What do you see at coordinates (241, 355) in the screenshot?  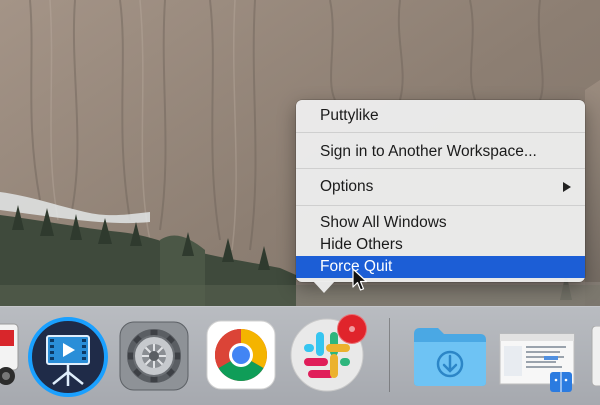 I see `chrome-icon` at bounding box center [241, 355].